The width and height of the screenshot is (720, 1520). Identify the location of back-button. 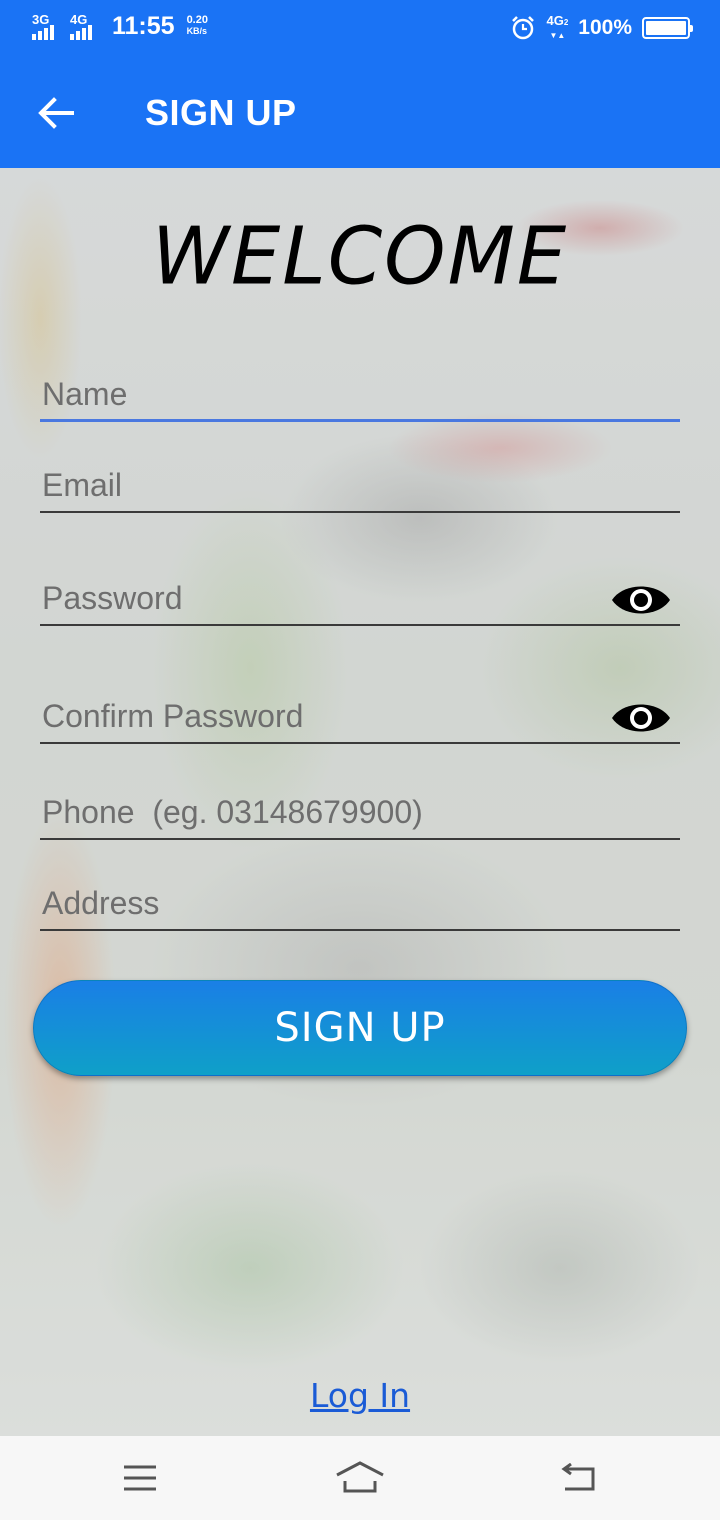
(56, 113).